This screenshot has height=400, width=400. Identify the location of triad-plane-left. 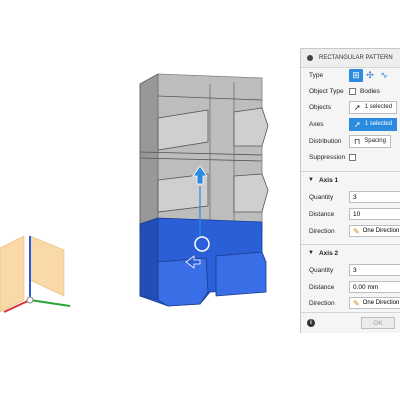
(12, 274).